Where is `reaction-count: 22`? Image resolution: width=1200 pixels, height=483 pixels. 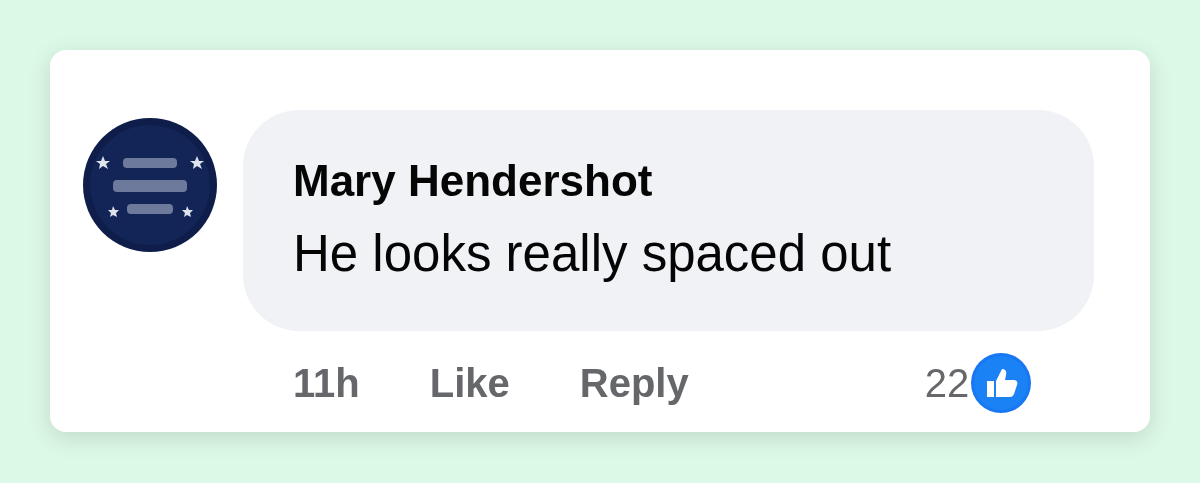
reaction-count: 22 is located at coordinates (947, 383).